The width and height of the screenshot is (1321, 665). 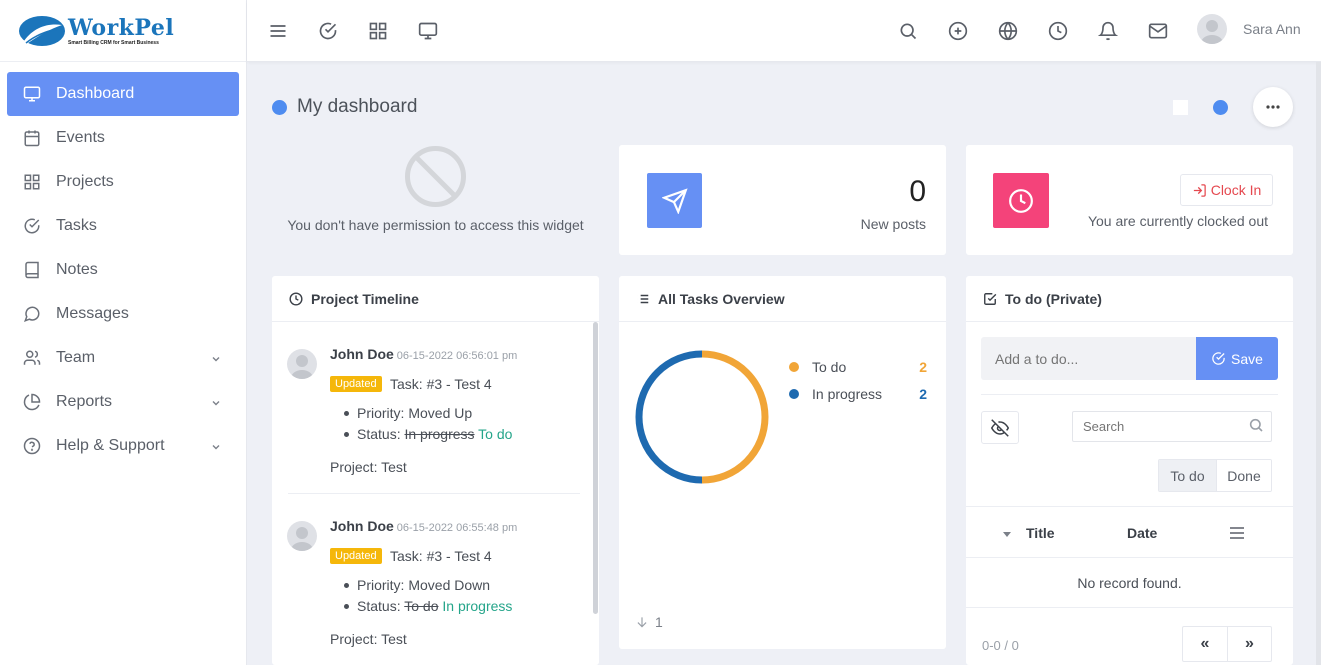 What do you see at coordinates (1040, 533) in the screenshot?
I see `column-title: Title` at bounding box center [1040, 533].